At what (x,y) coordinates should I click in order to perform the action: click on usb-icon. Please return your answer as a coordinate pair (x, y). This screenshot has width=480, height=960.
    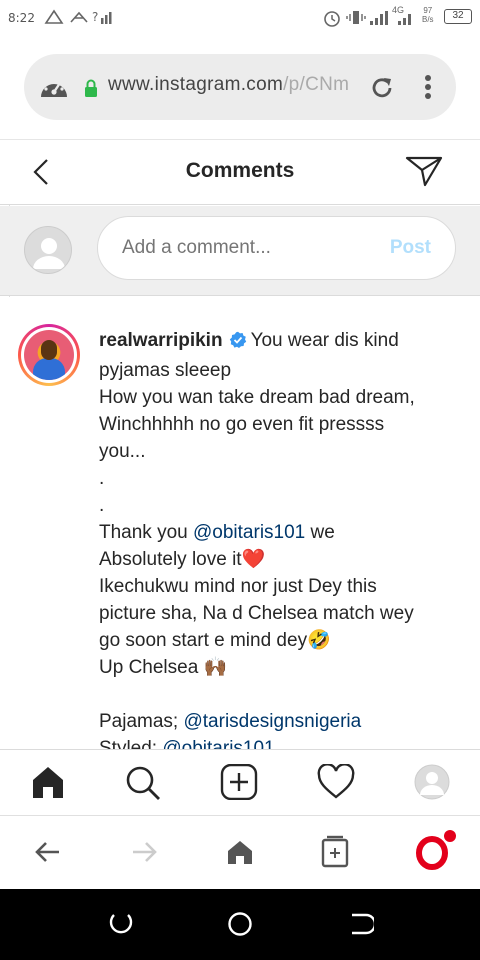
    Looking at the image, I should click on (79, 18).